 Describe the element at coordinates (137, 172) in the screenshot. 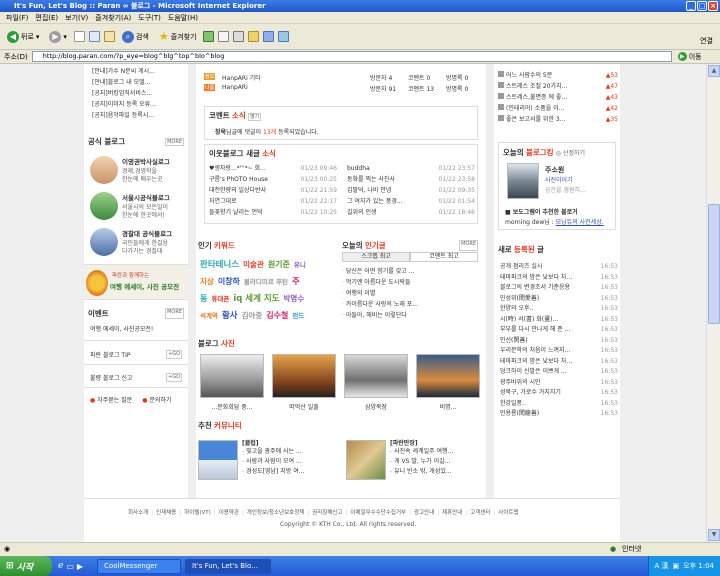

I see `official-blog-item: 이영권박사실로그 경제,경영학을 한눈에 배우는곳` at that location.